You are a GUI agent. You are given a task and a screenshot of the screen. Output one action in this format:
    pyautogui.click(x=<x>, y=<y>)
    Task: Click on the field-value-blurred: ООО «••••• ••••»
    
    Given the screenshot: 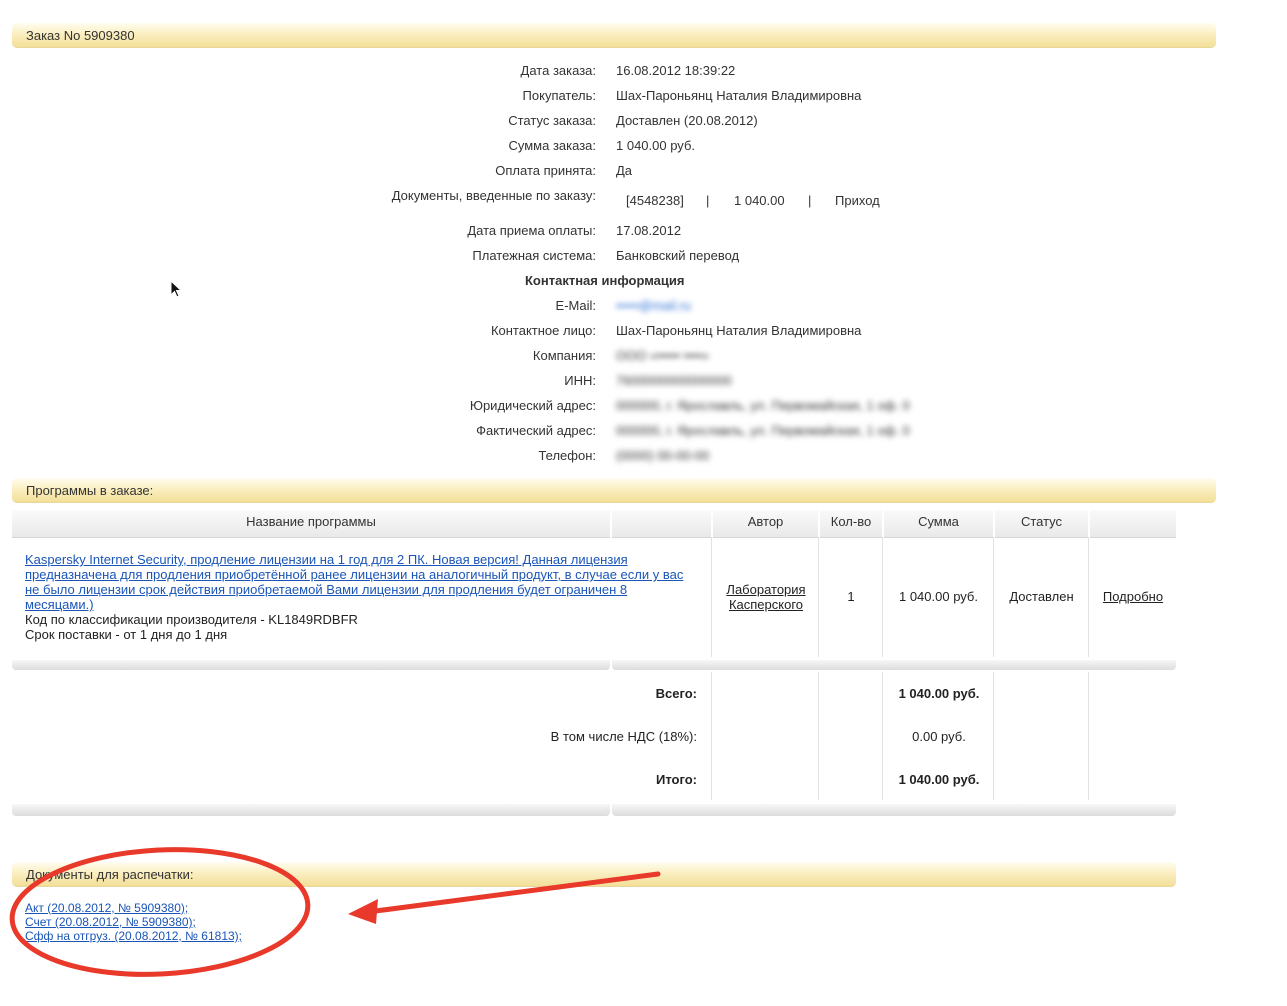 What is the action you would take?
    pyautogui.click(x=662, y=355)
    